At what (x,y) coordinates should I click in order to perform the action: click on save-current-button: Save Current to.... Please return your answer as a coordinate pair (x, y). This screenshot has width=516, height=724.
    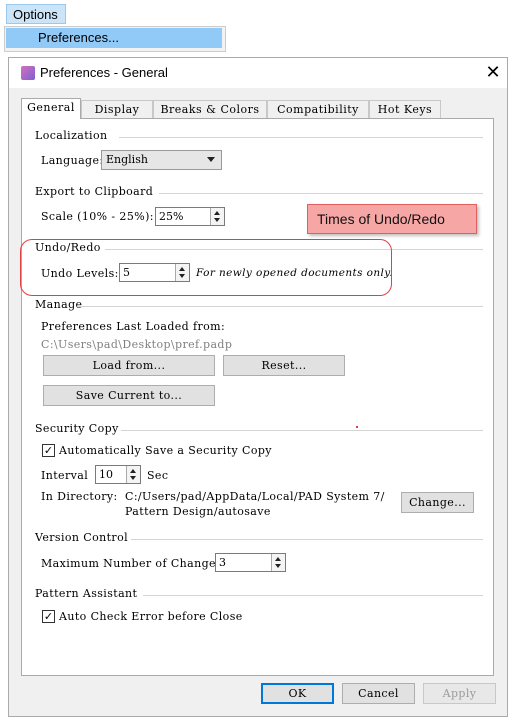
    Looking at the image, I should click on (129, 395).